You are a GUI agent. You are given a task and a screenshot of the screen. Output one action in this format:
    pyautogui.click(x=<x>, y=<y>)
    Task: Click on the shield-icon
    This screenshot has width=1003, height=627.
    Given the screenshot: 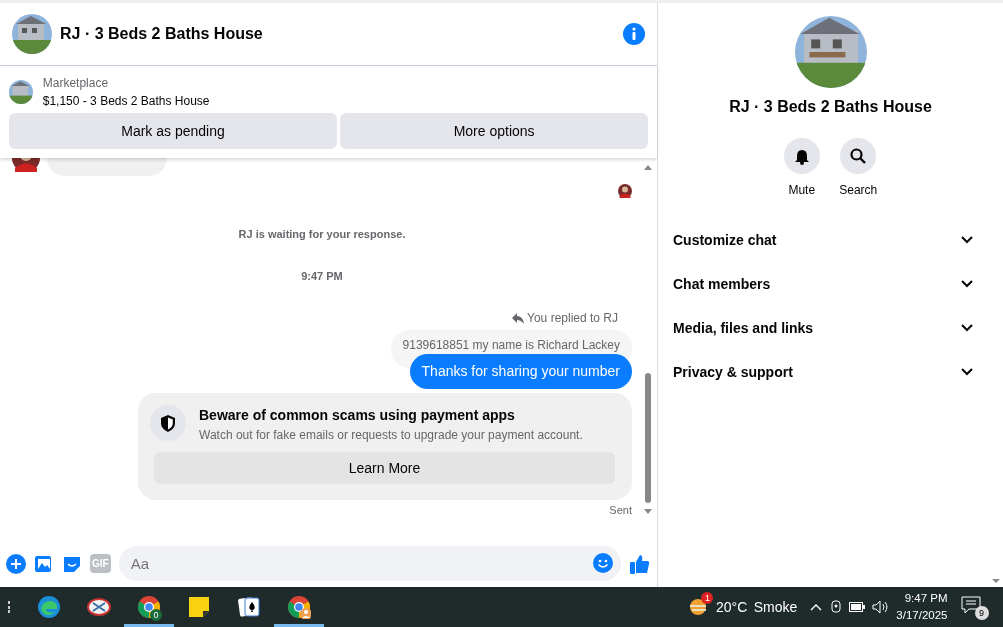 What is the action you would take?
    pyautogui.click(x=168, y=423)
    